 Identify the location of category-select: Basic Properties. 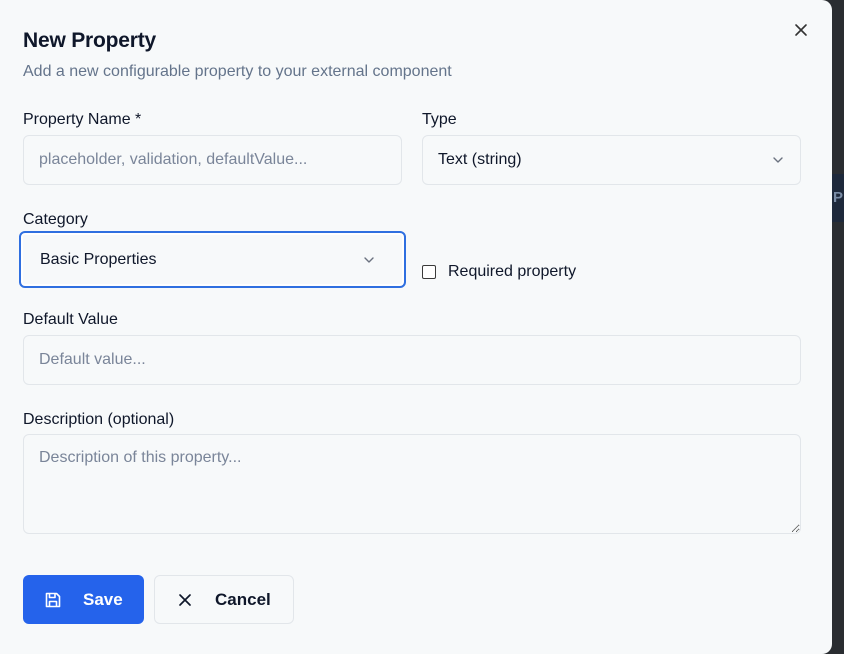
(212, 259).